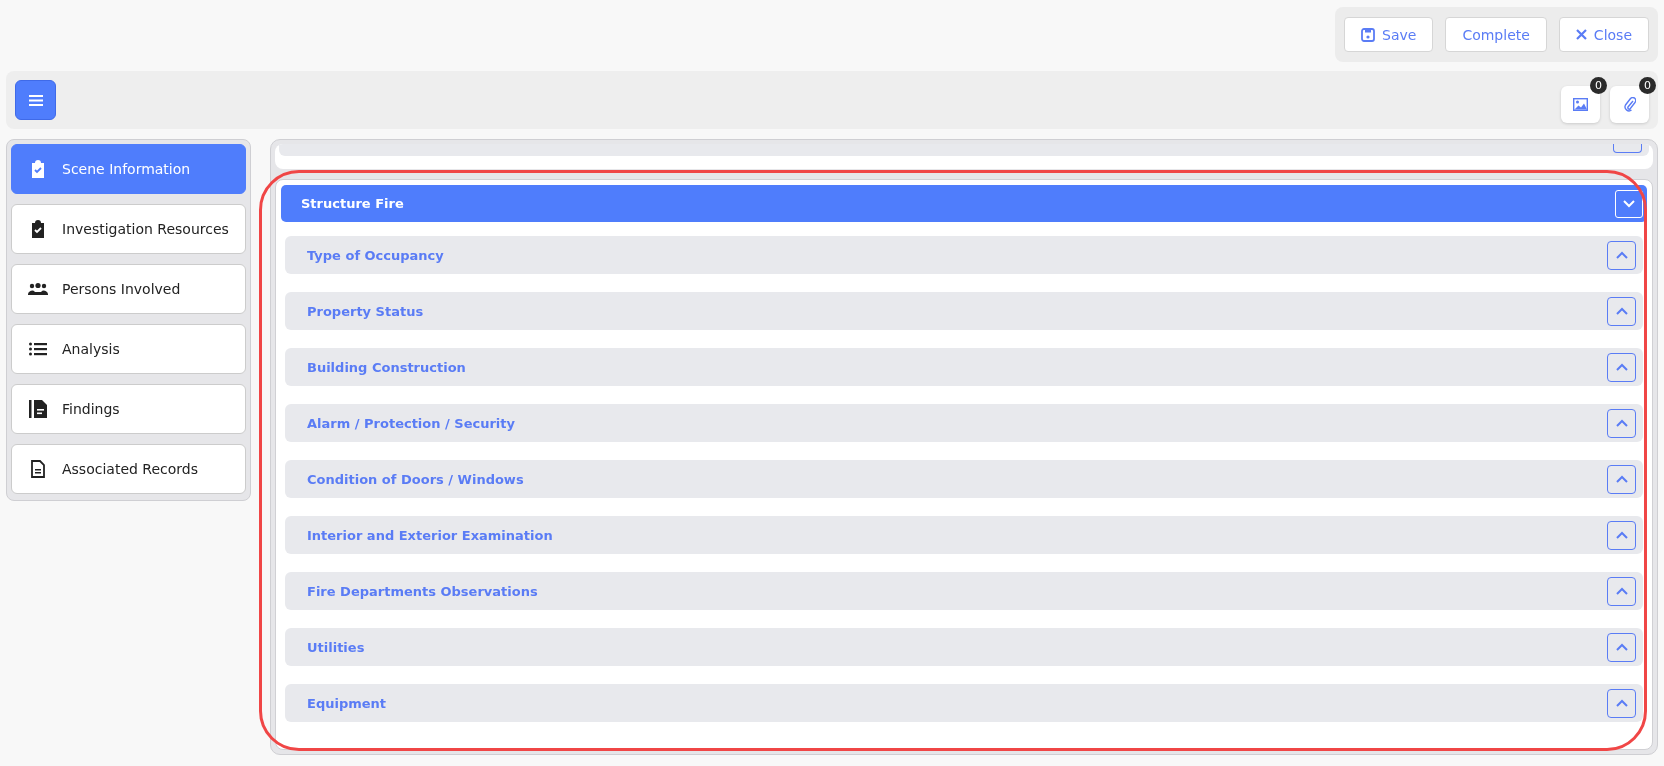 The image size is (1664, 766). Describe the element at coordinates (964, 255) in the screenshot. I see `accordion-header: Type of Occupancy` at that location.